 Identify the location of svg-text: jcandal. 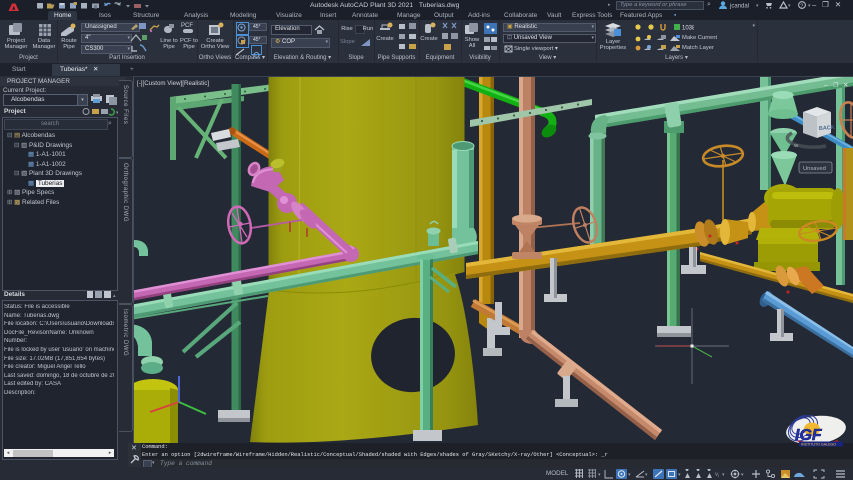
(739, 7).